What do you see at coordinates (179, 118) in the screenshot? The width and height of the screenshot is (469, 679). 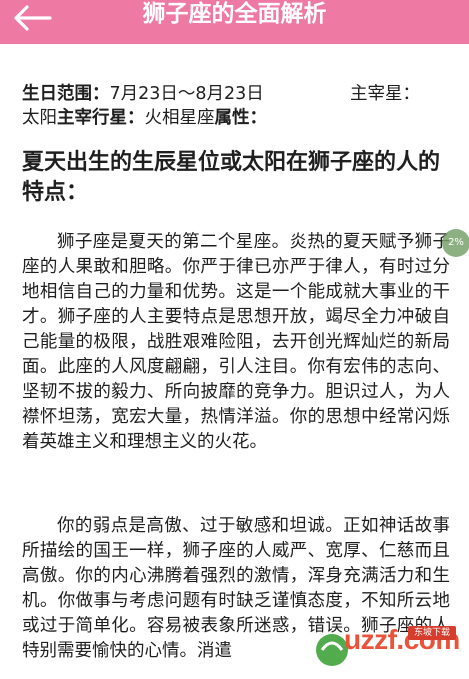 I see `planet-value: 火相星座` at bounding box center [179, 118].